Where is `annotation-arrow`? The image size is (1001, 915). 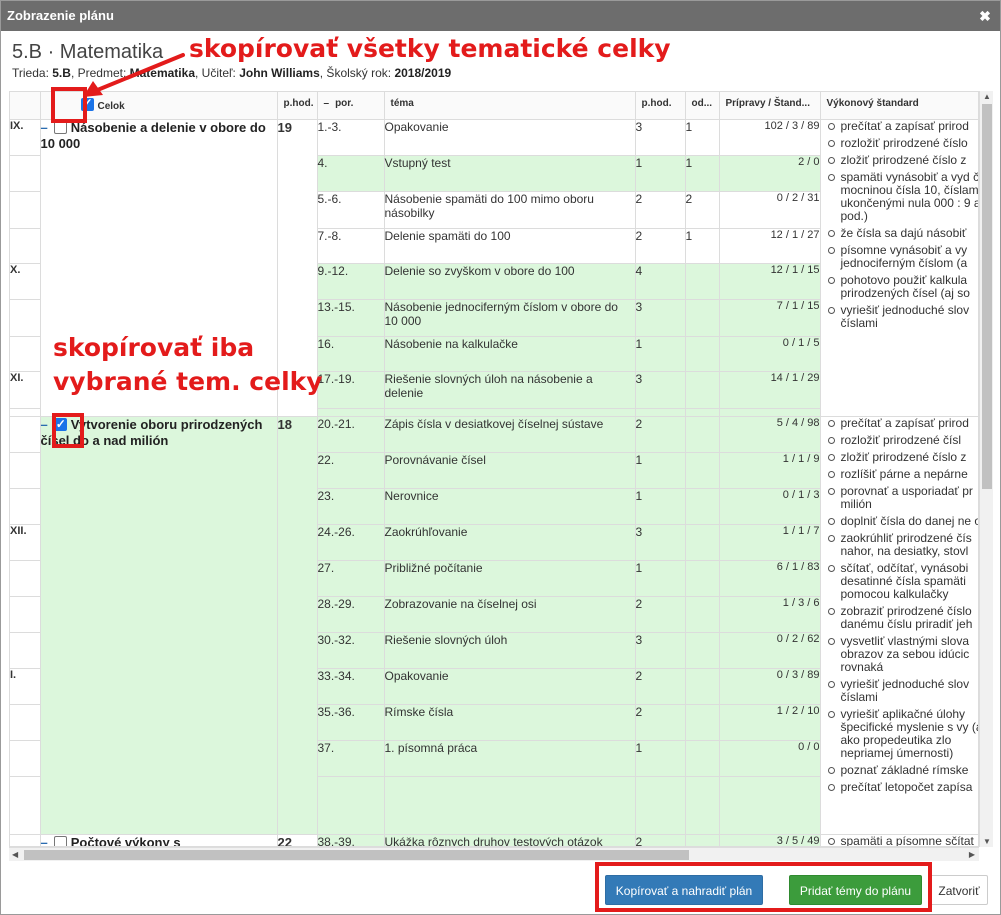 annotation-arrow is located at coordinates (134, 75).